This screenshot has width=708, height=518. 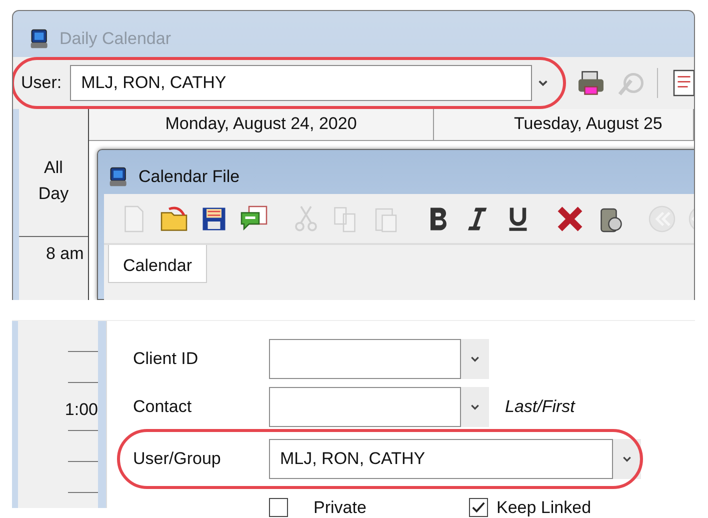 I want to click on window-title: Daily Calendar, so click(x=115, y=39).